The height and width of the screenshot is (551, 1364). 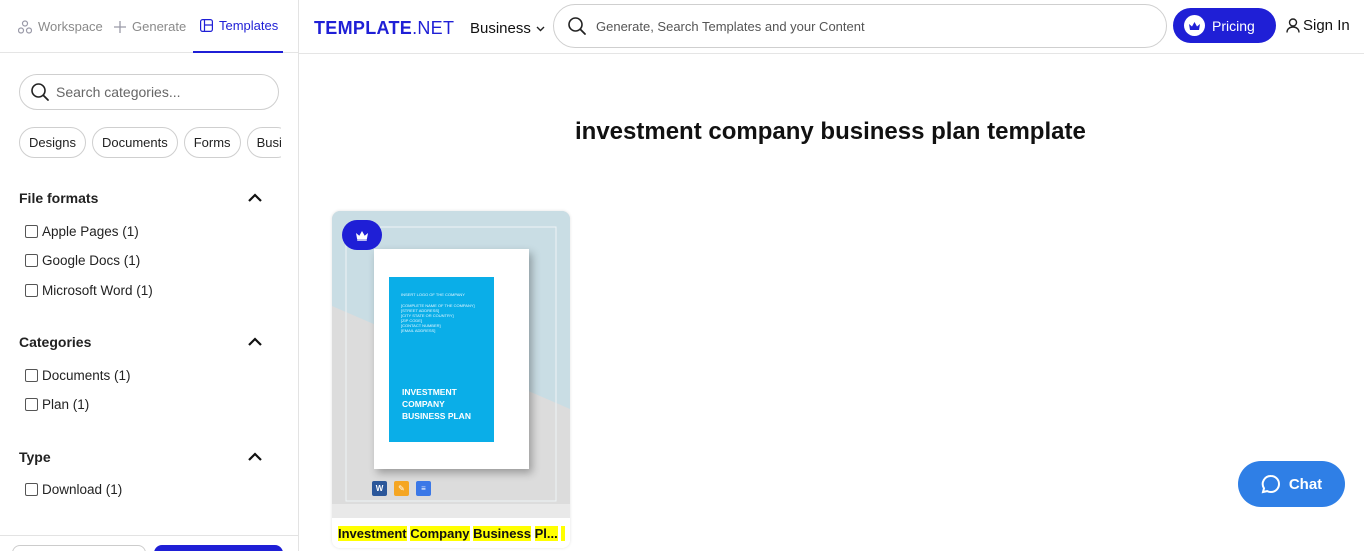 I want to click on logo-suffix: .NET, so click(x=433, y=28).